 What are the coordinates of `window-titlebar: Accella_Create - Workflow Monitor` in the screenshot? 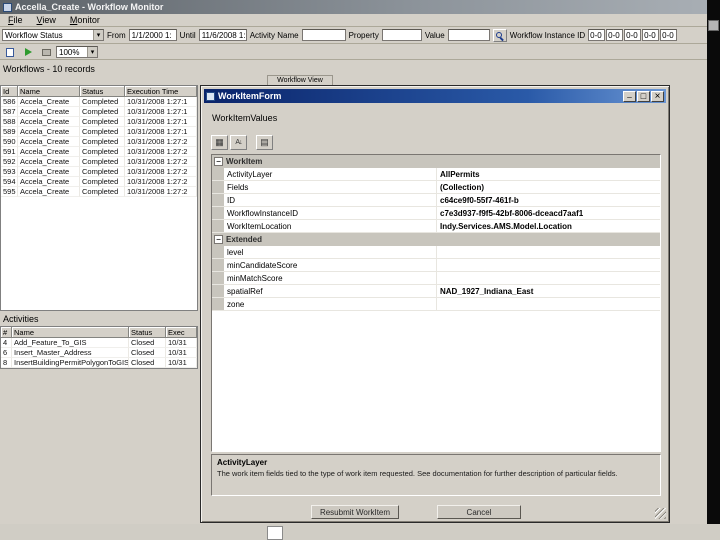 It's located at (353, 7).